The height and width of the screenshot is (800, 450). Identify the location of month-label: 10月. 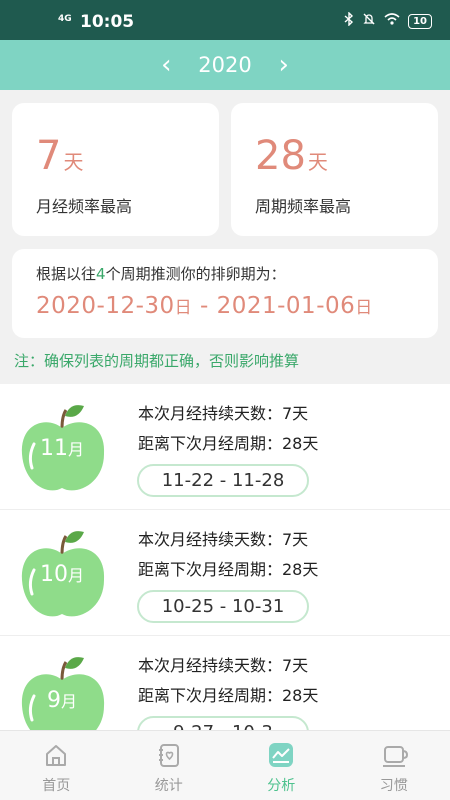
(61, 574).